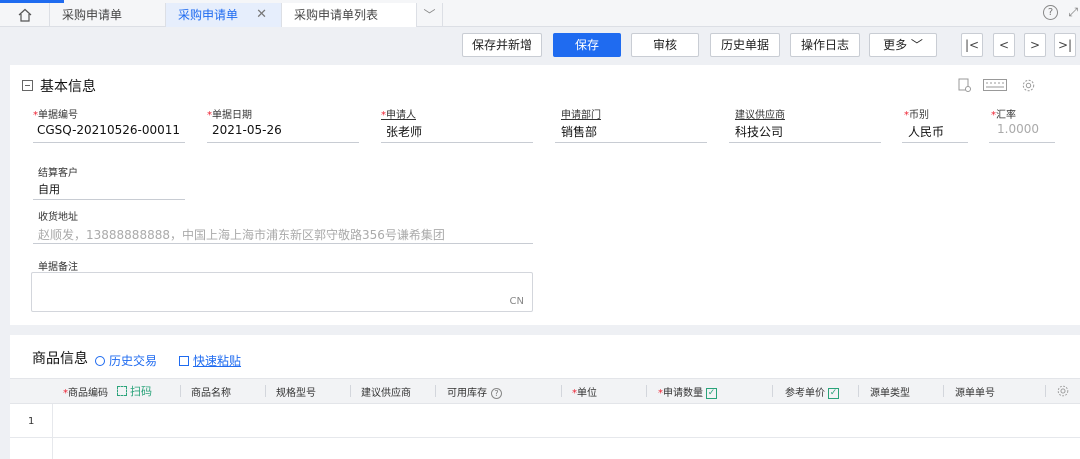 The width and height of the screenshot is (1080, 459). Describe the element at coordinates (283, 243) in the screenshot. I see `address-underline` at that location.